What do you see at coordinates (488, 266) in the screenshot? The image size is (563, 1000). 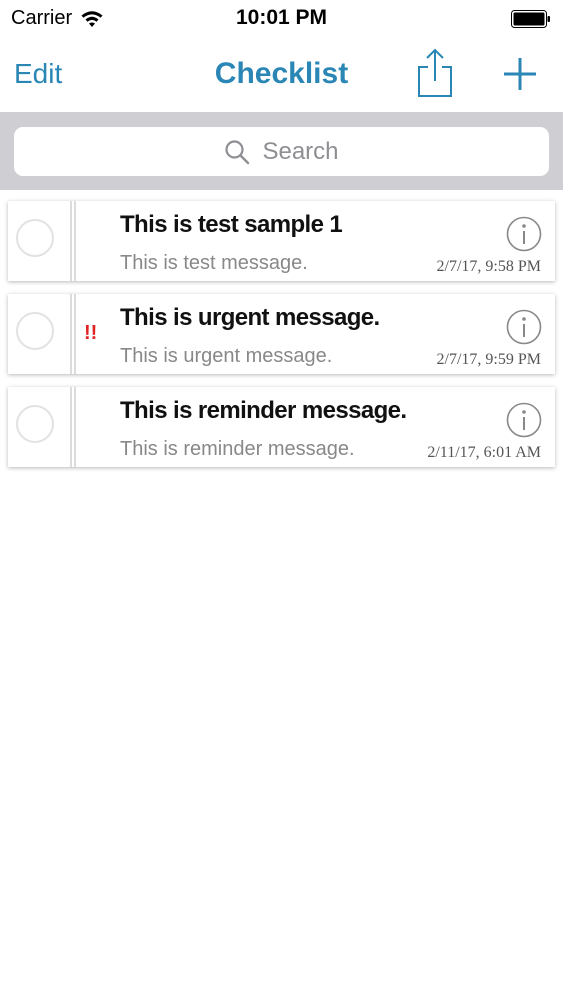 I see `item-timestamp: 2/7/17, 9:58 PM` at bounding box center [488, 266].